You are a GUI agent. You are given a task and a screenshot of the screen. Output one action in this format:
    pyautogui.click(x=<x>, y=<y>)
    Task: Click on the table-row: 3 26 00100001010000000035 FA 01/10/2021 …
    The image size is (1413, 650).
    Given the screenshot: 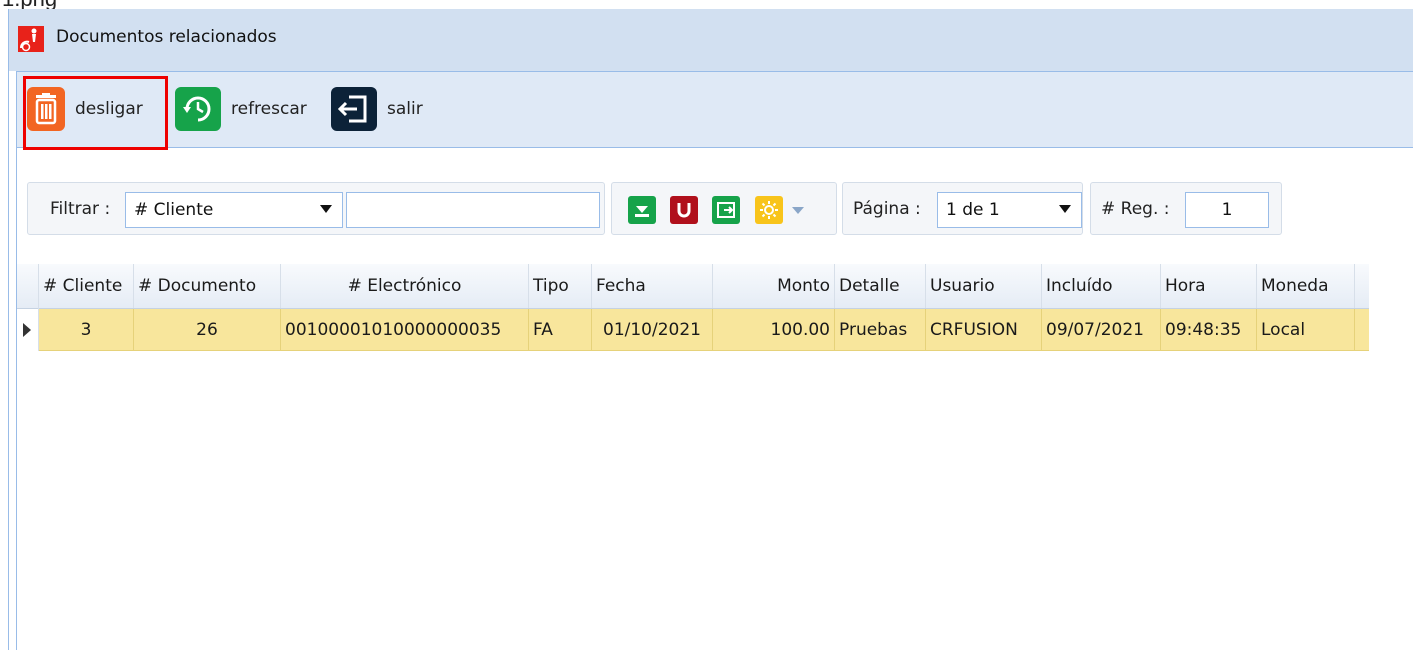 What is the action you would take?
    pyautogui.click(x=693, y=330)
    